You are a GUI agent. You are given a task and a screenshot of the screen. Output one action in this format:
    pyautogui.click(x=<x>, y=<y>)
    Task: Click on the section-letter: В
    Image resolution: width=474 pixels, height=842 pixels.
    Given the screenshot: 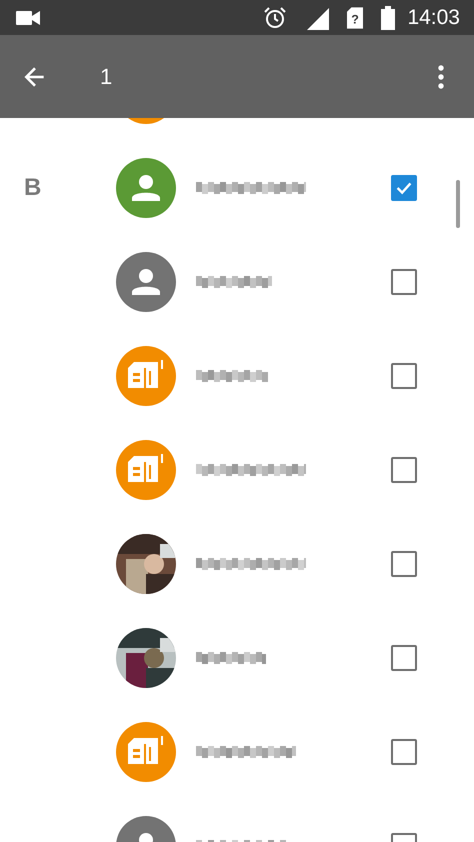 What is the action you would take?
    pyautogui.click(x=33, y=188)
    